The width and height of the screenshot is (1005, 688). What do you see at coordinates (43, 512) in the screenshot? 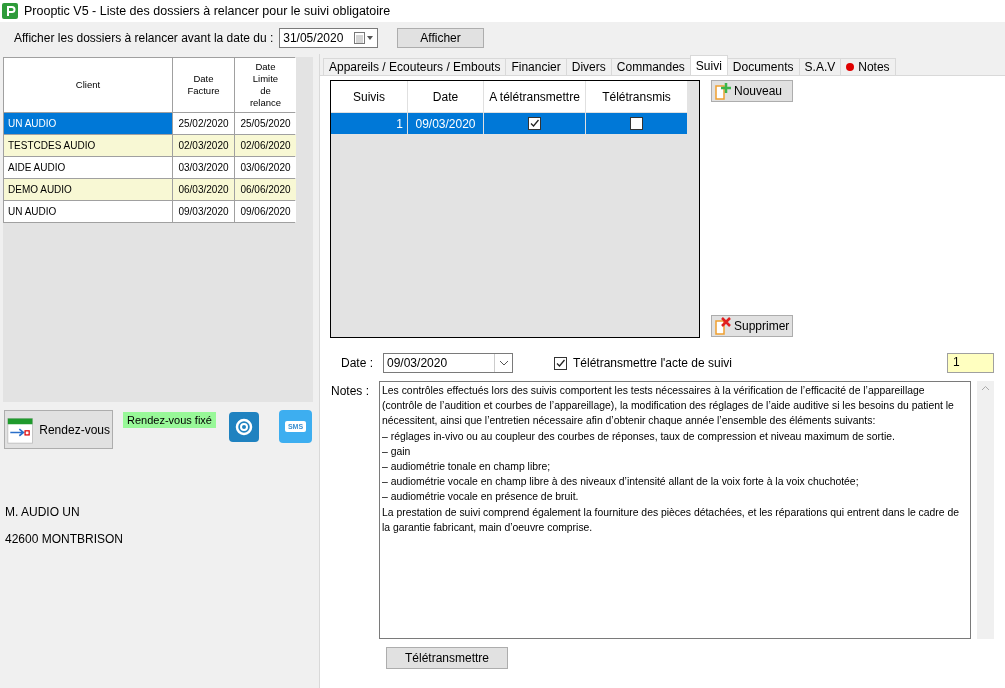
I see `address-line: M. AUDIO UN` at bounding box center [43, 512].